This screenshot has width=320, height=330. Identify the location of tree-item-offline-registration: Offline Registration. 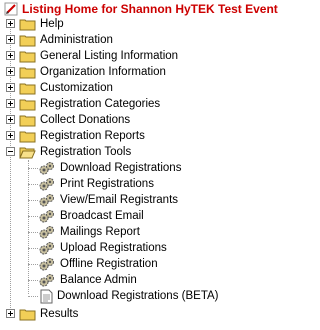
(93, 264).